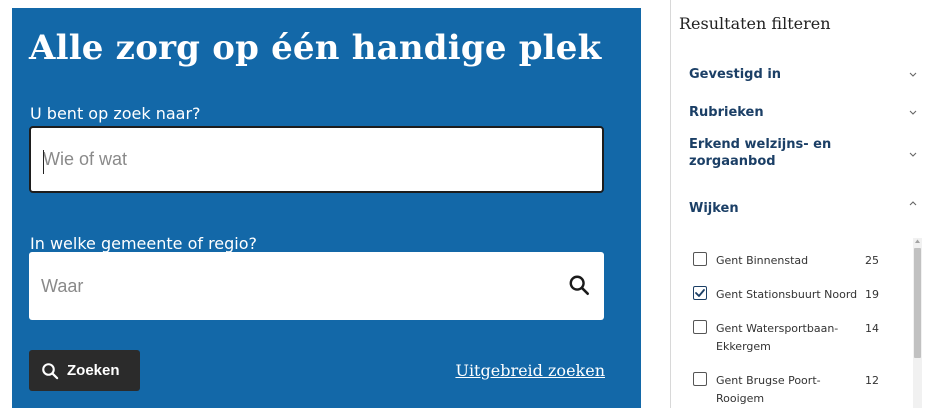  What do you see at coordinates (144, 243) in the screenshot?
I see `where-label: In welke gemeente of regio?` at bounding box center [144, 243].